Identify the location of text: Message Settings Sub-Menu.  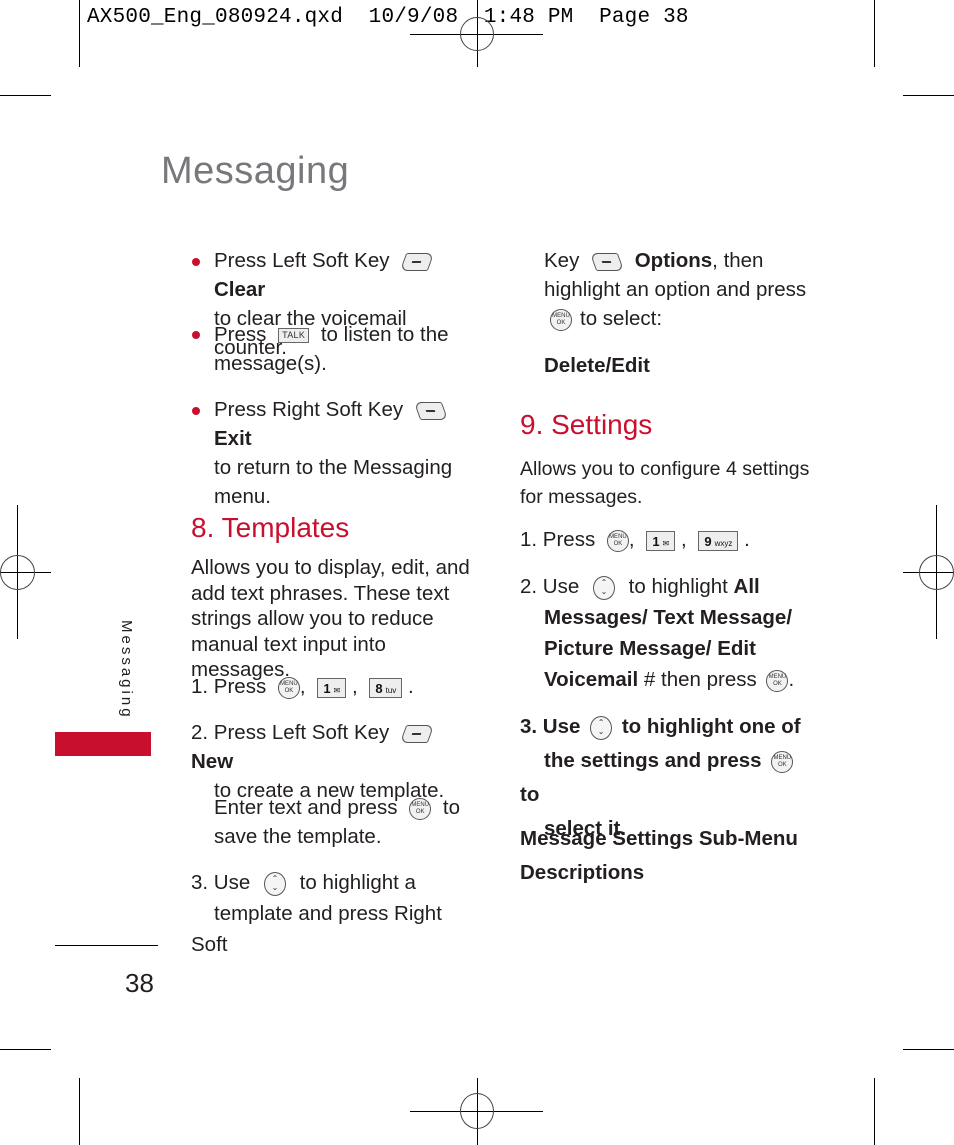
(659, 838).